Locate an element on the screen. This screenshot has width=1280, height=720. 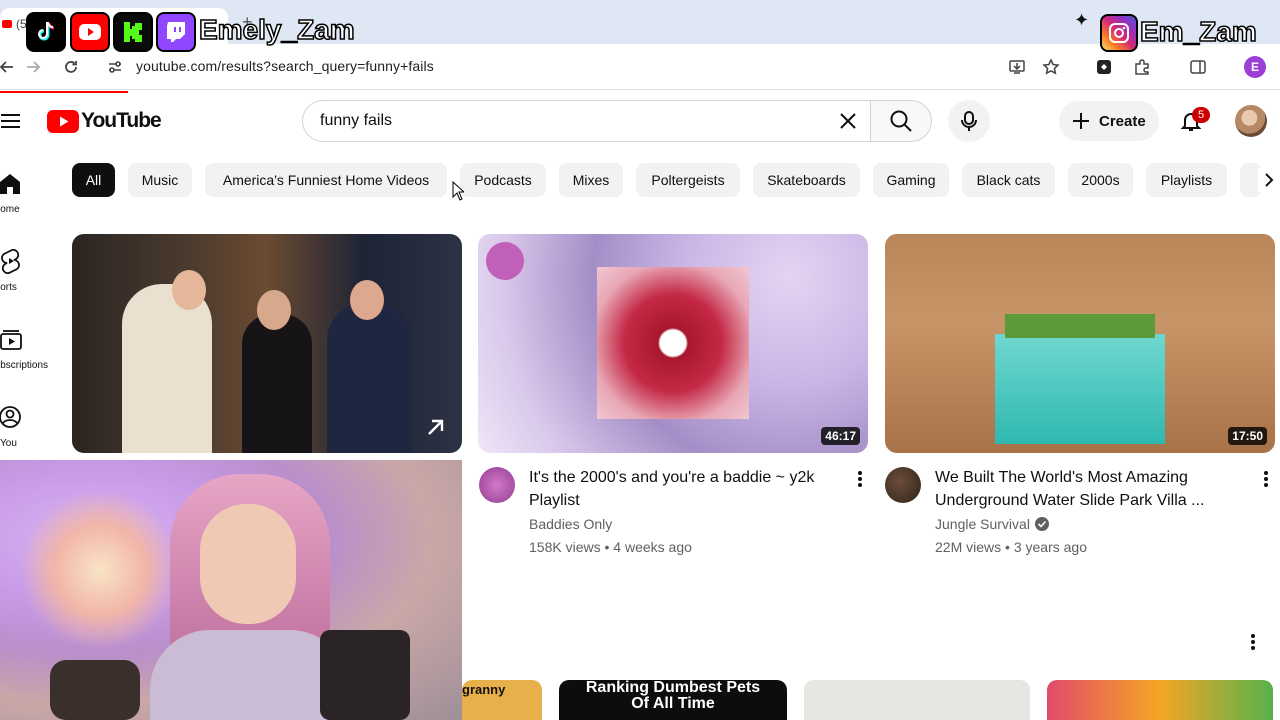
back-icon is located at coordinates (9, 67).